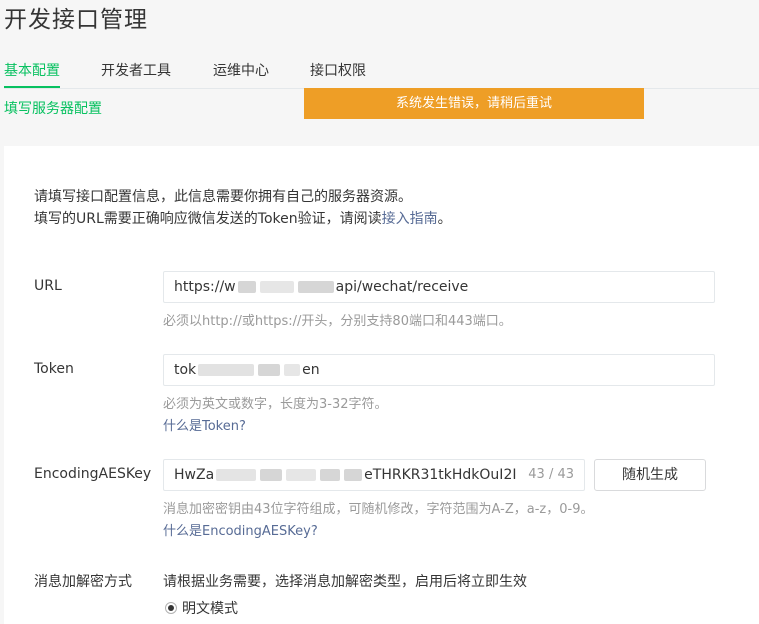 This screenshot has width=759, height=624. I want to click on token-value-end: en, so click(311, 370).